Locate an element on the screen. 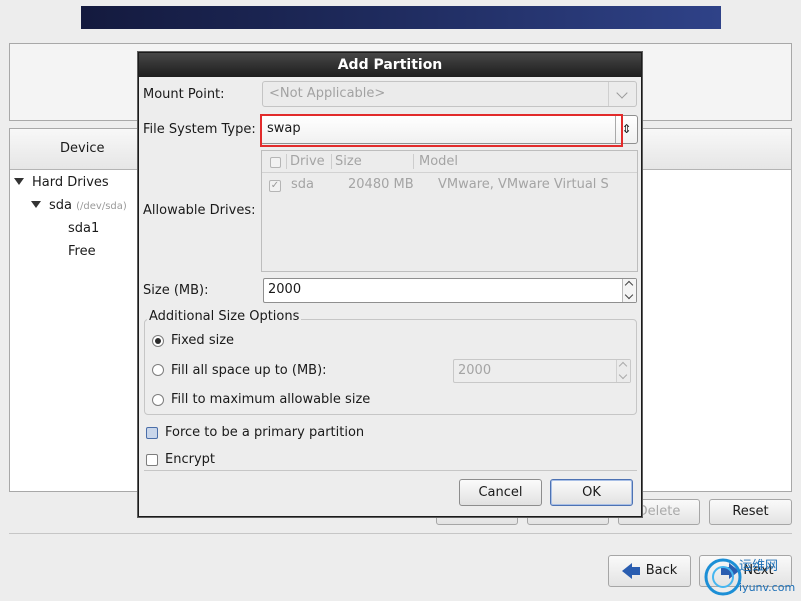 This screenshot has width=801, height=601. delete-label: Delete is located at coordinates (659, 511).